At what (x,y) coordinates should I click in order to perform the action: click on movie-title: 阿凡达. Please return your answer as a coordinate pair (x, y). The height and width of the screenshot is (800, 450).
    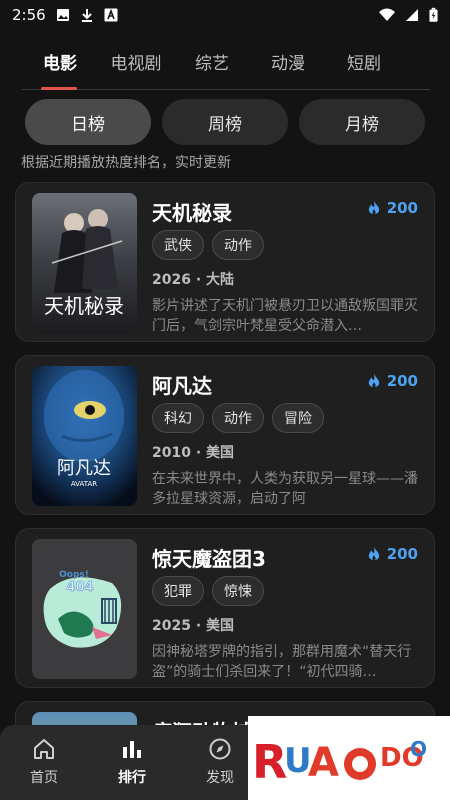
    Looking at the image, I should click on (182, 384).